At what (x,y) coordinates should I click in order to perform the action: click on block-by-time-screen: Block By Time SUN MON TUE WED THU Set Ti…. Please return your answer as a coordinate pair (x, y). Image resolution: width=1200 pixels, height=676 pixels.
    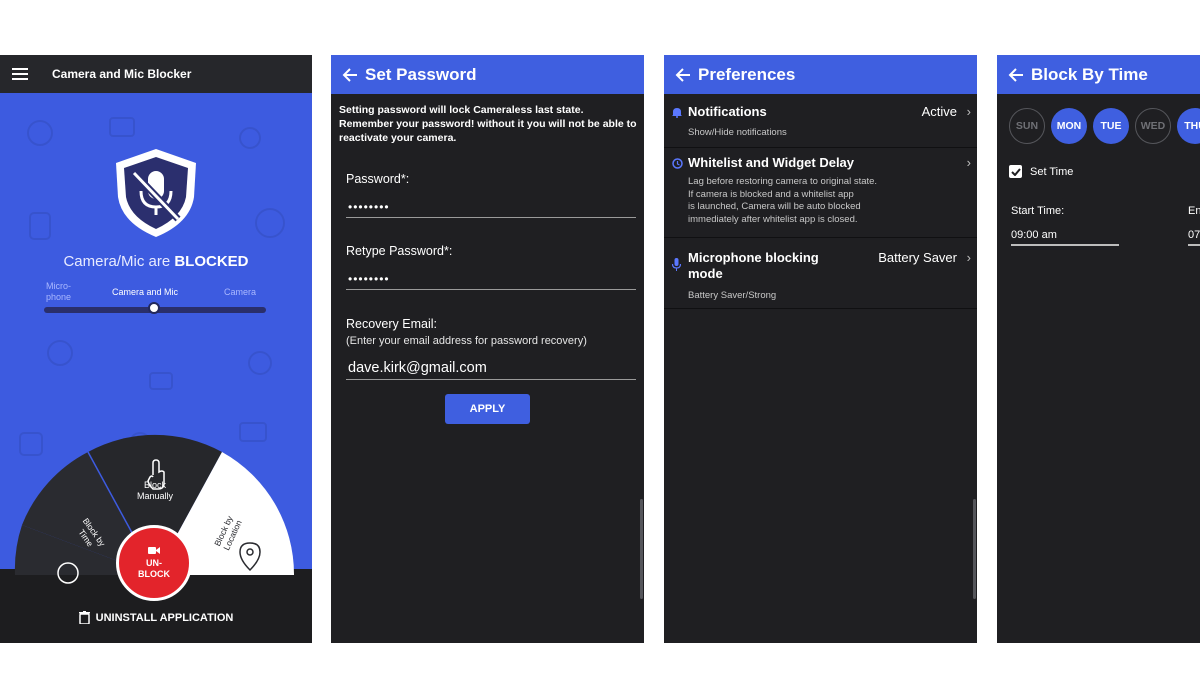
    Looking at the image, I should click on (1098, 349).